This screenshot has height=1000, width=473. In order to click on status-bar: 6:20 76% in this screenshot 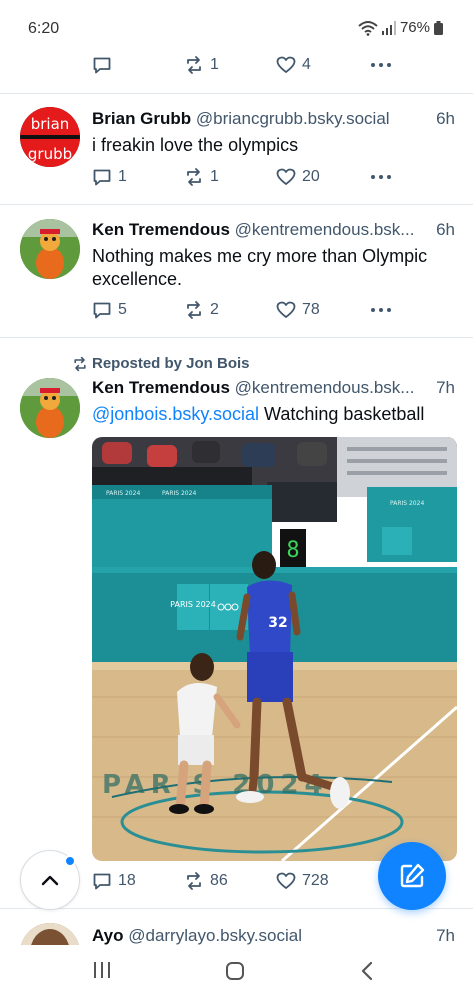, I will do `click(236, 30)`.